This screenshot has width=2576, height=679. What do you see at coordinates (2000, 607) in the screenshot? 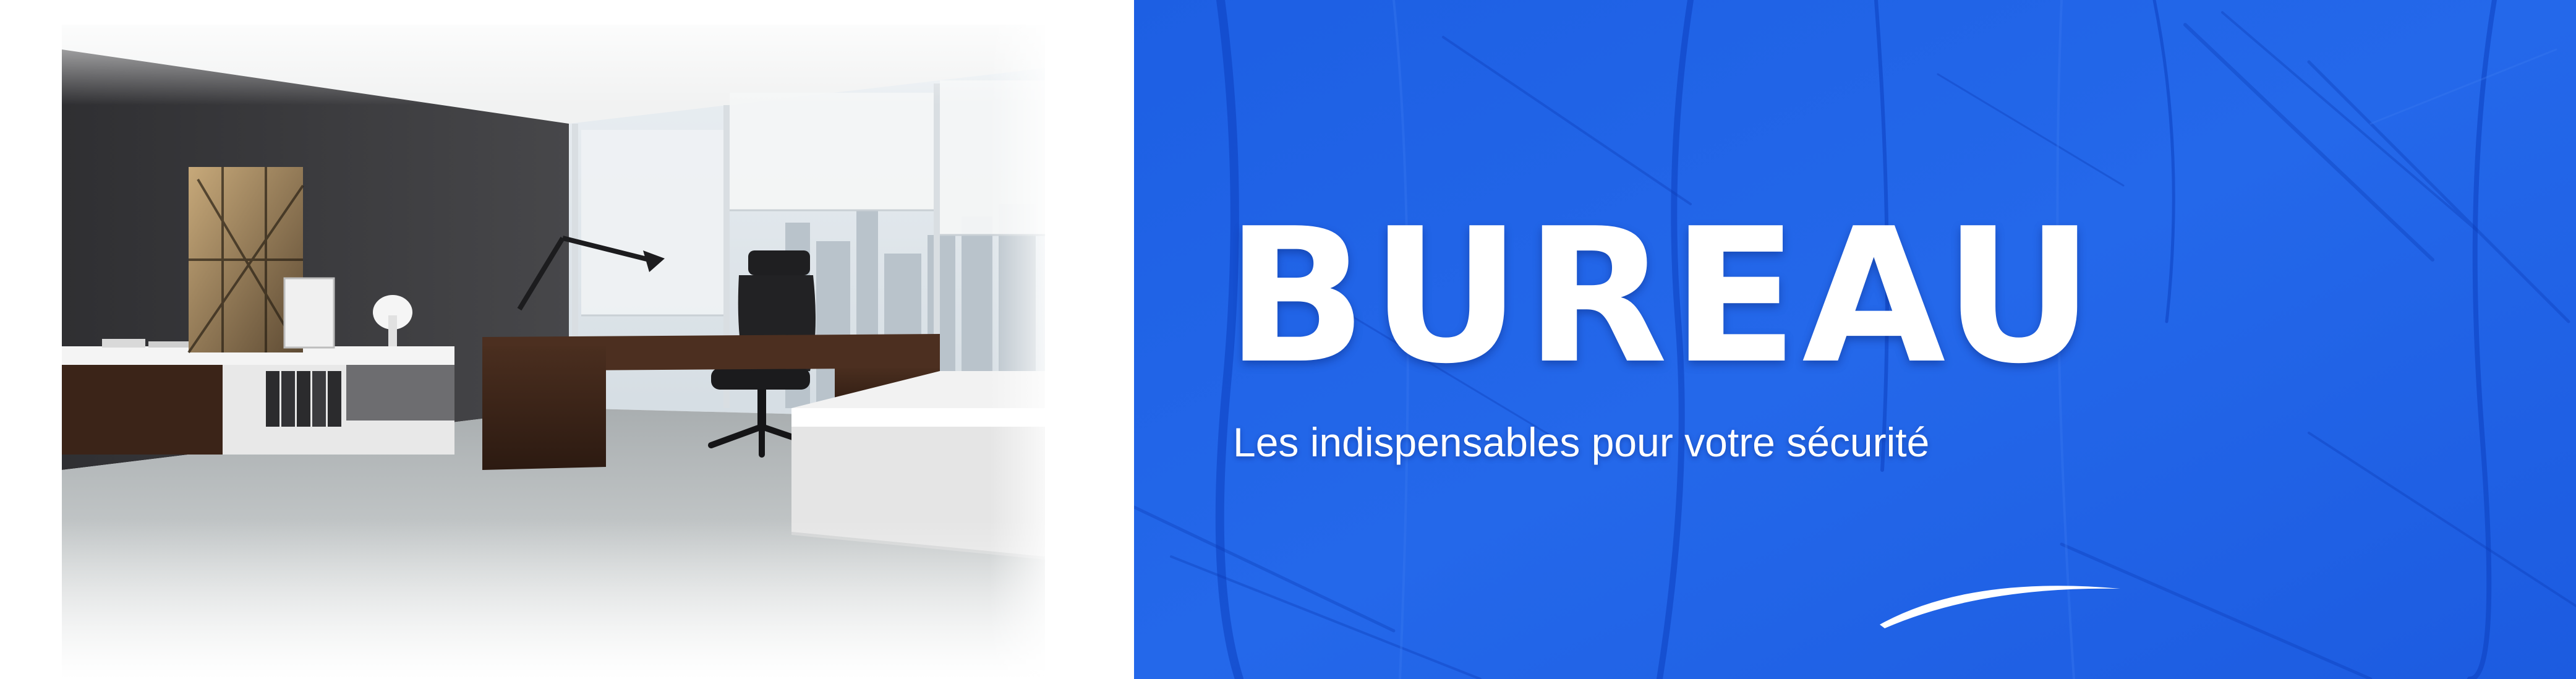
I see `swoosh-icon` at bounding box center [2000, 607].